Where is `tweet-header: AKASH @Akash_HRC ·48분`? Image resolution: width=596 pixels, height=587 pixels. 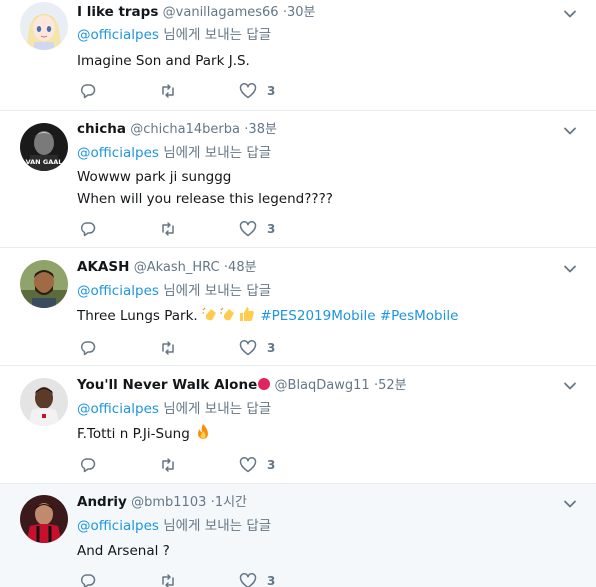
tweet-header: AKASH @Akash_HRC ·48분 is located at coordinates (167, 267).